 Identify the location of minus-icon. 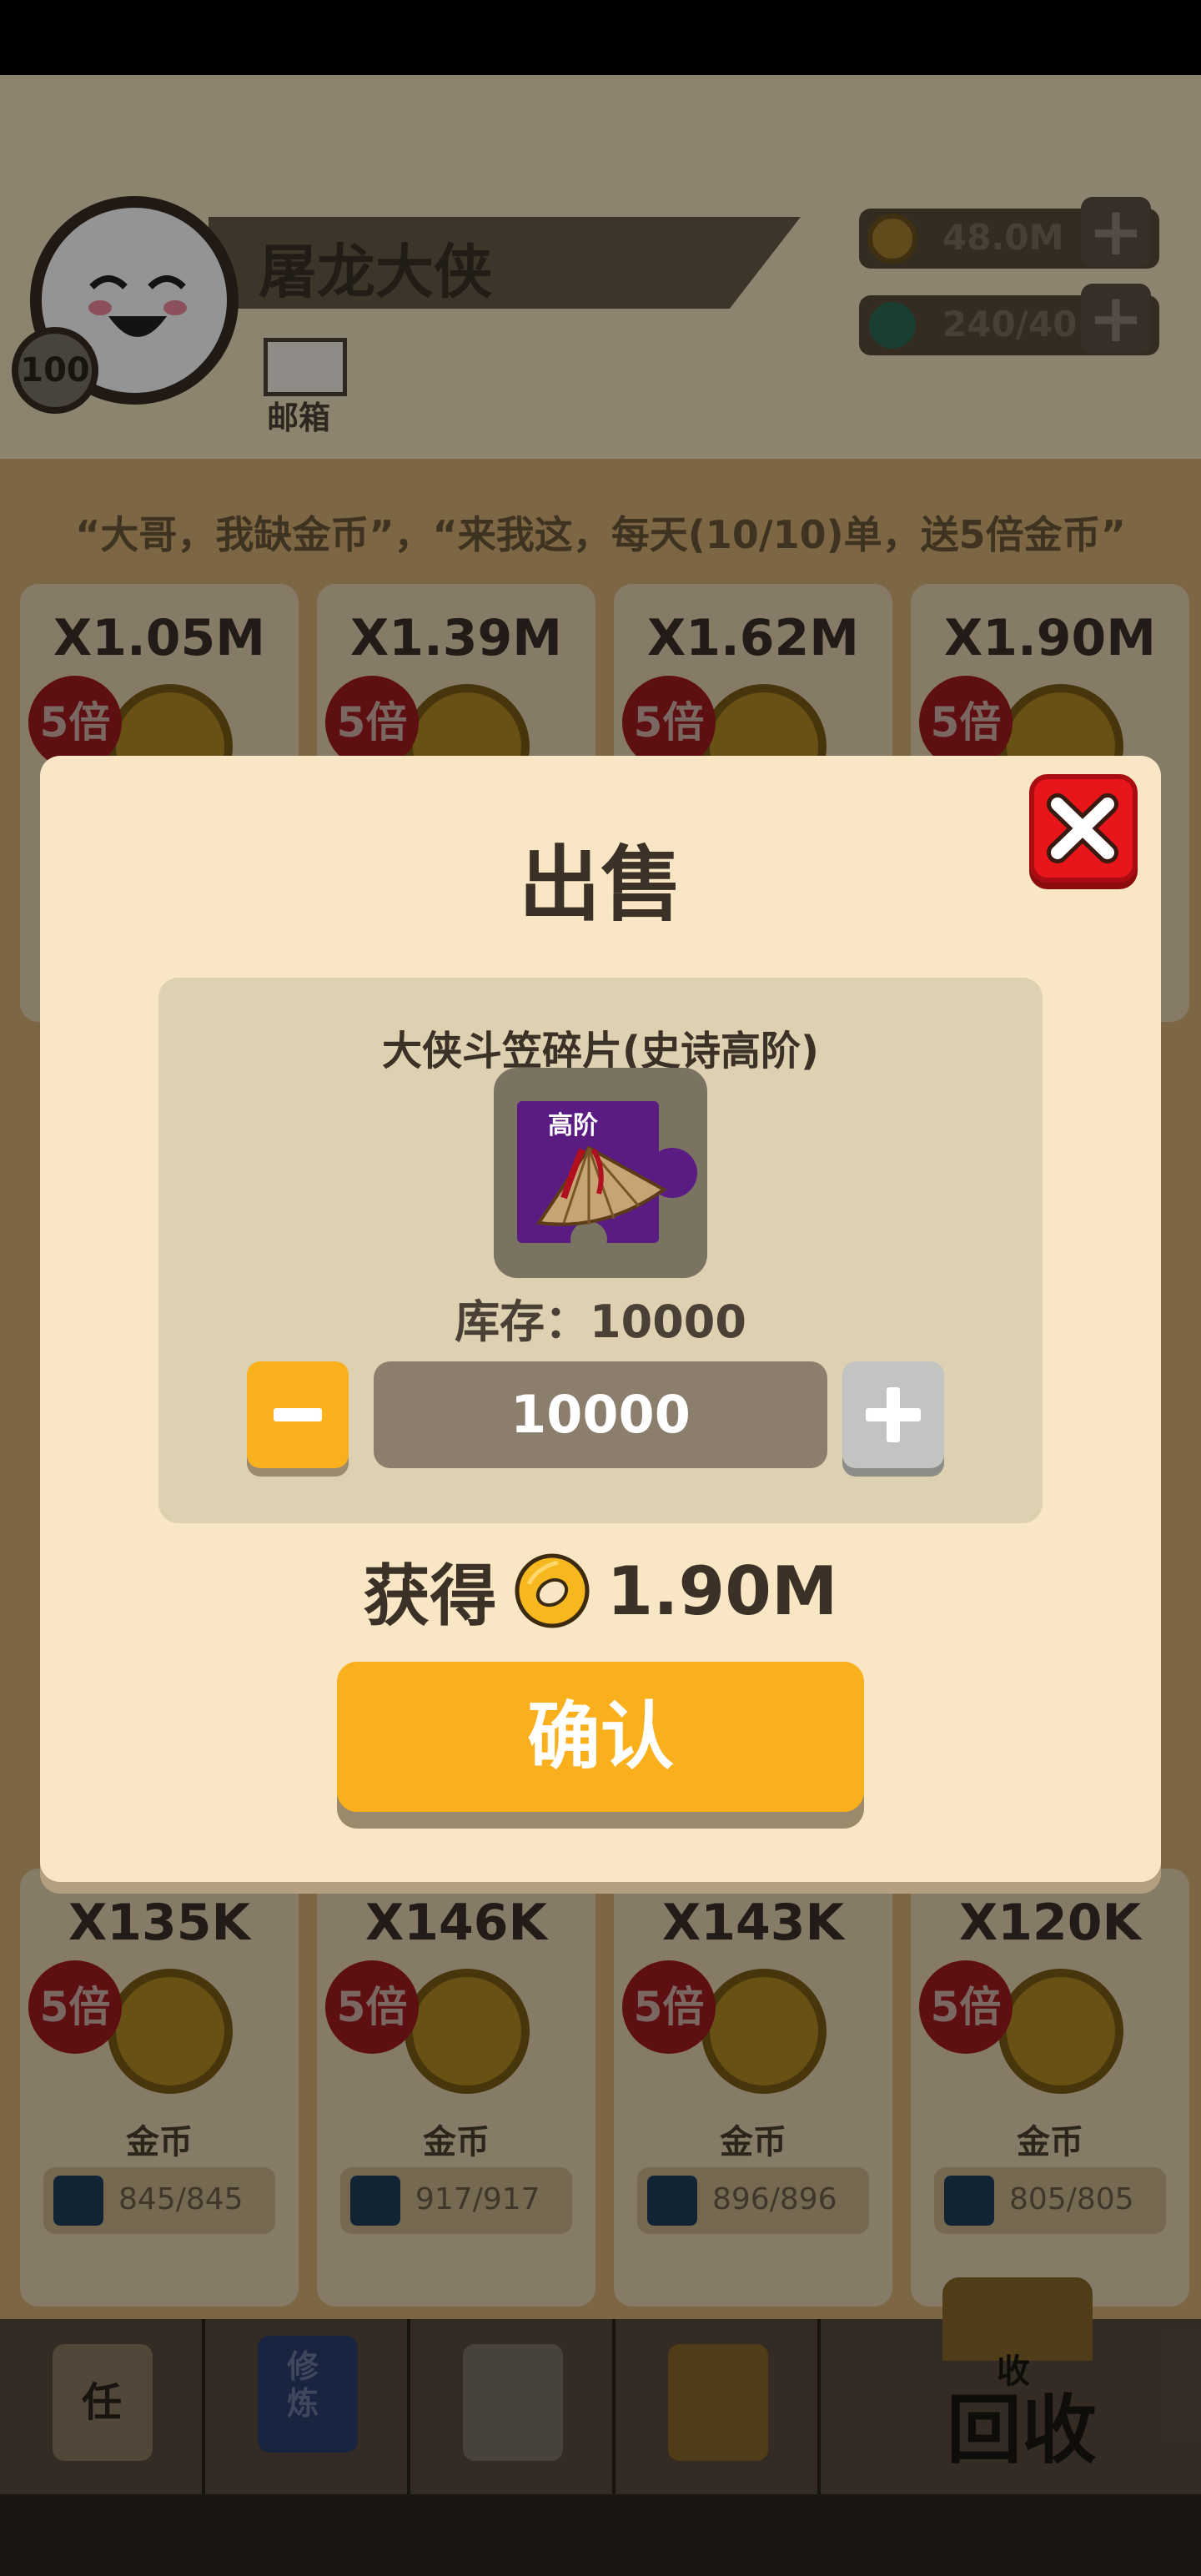
(298, 1414).